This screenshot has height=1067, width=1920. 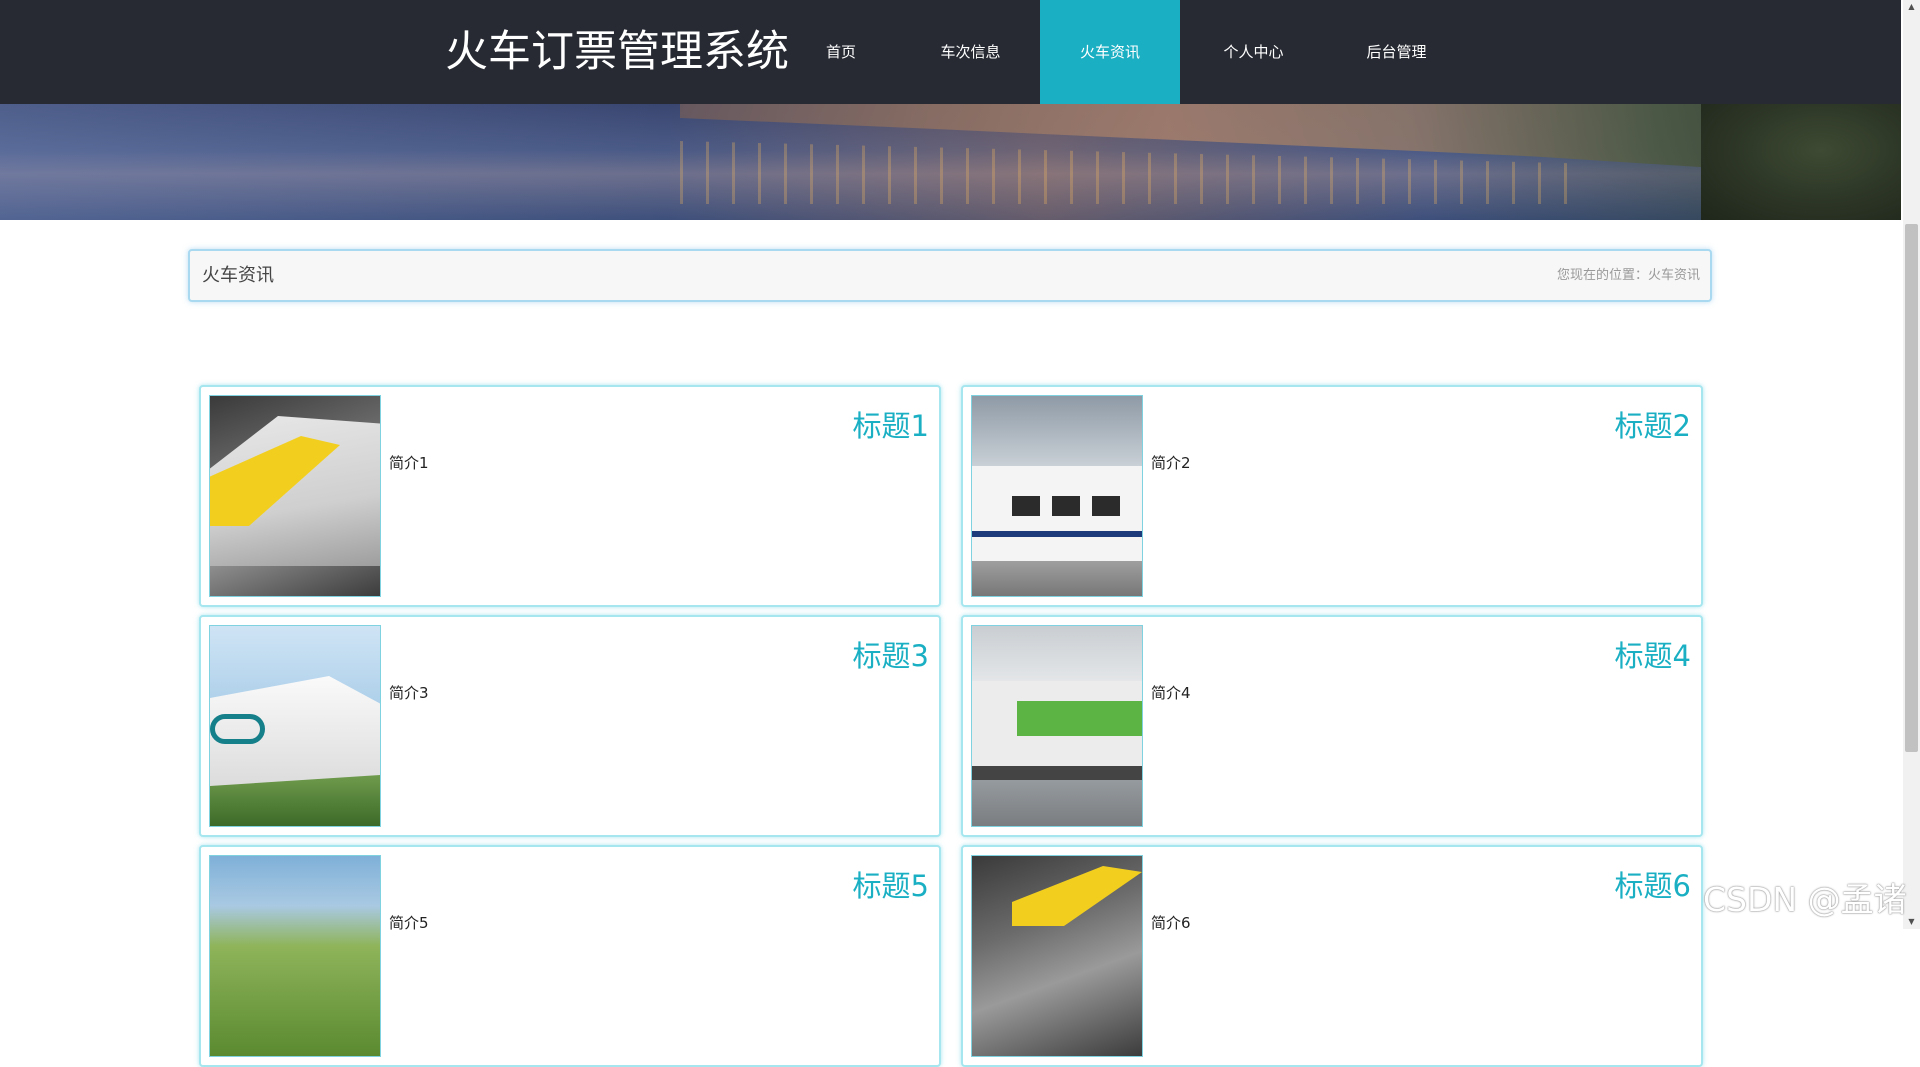 What do you see at coordinates (950, 275) in the screenshot?
I see `breadcrumb-panel: 火车资讯 您现在的位置：火车资讯` at bounding box center [950, 275].